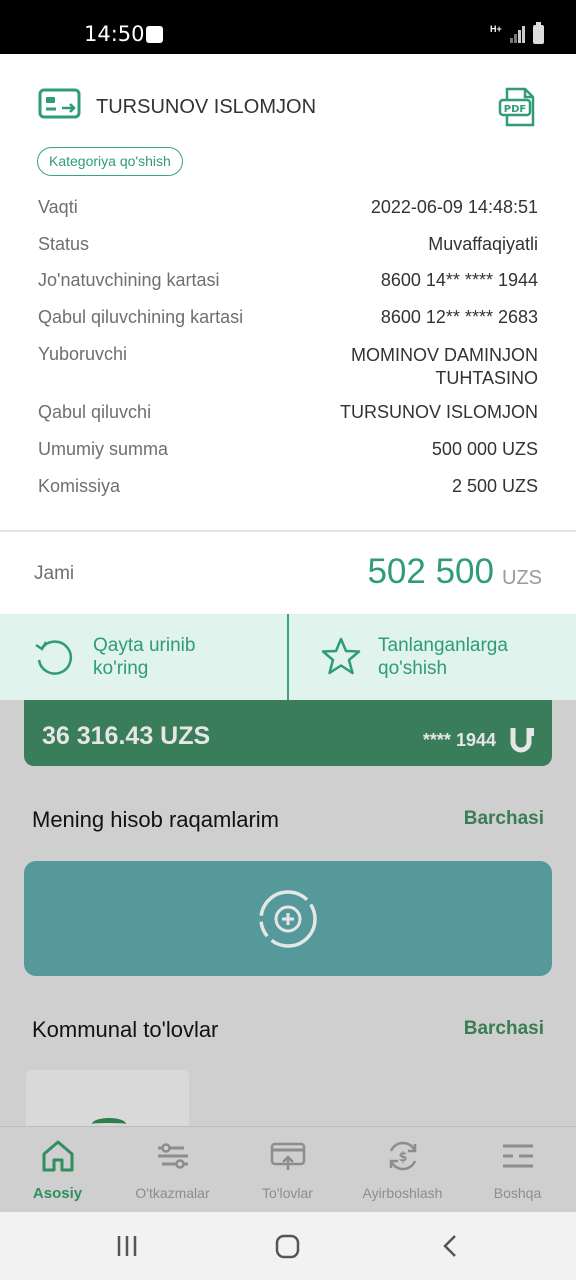 The height and width of the screenshot is (1280, 576). Describe the element at coordinates (454, 207) in the screenshot. I see `detail-value: 2022-06-09 14:48:51` at that location.